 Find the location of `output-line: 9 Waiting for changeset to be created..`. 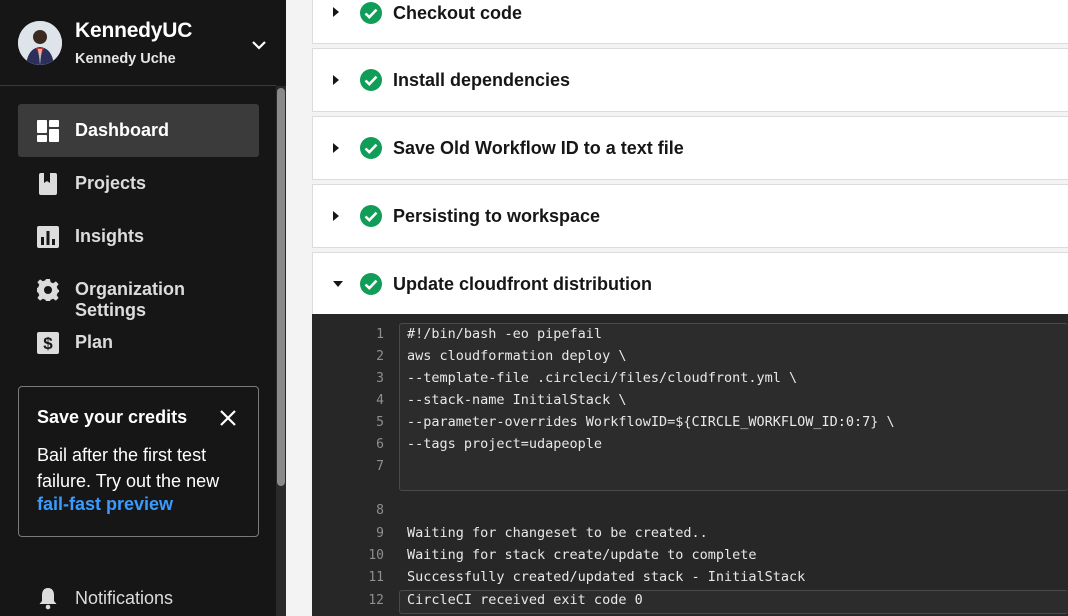

output-line: 9 Waiting for changeset to be created.. is located at coordinates (690, 535).